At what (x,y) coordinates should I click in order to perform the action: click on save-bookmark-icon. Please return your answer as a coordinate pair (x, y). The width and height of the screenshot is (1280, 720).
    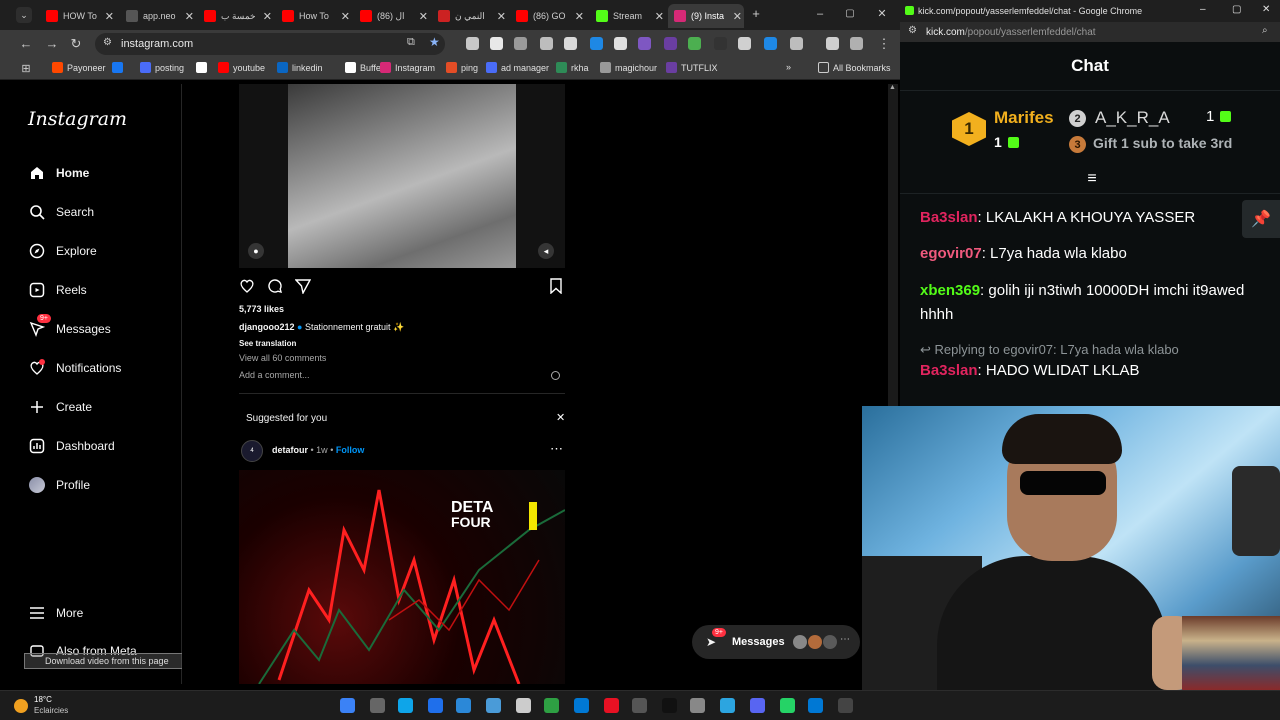
    Looking at the image, I should click on (556, 286).